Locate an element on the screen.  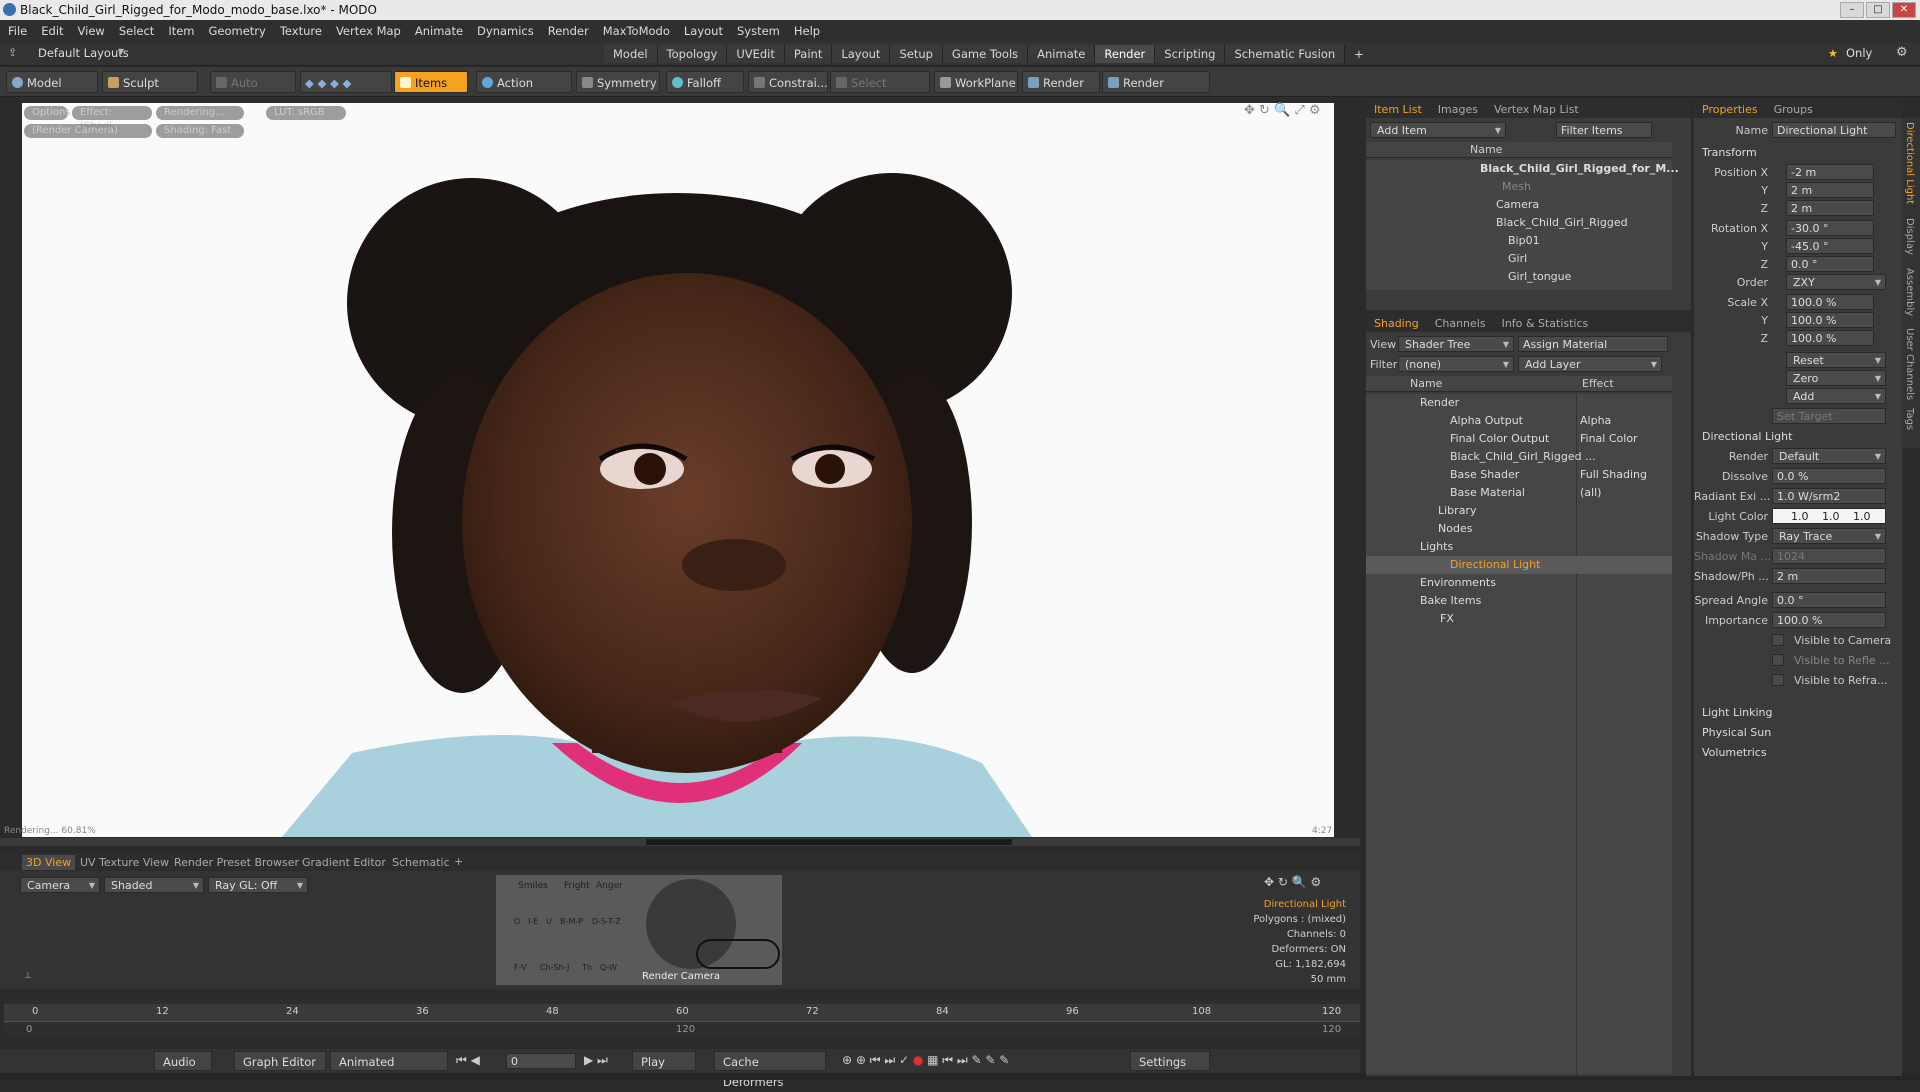
animated-dropdown: Animated is located at coordinates (389, 1061).